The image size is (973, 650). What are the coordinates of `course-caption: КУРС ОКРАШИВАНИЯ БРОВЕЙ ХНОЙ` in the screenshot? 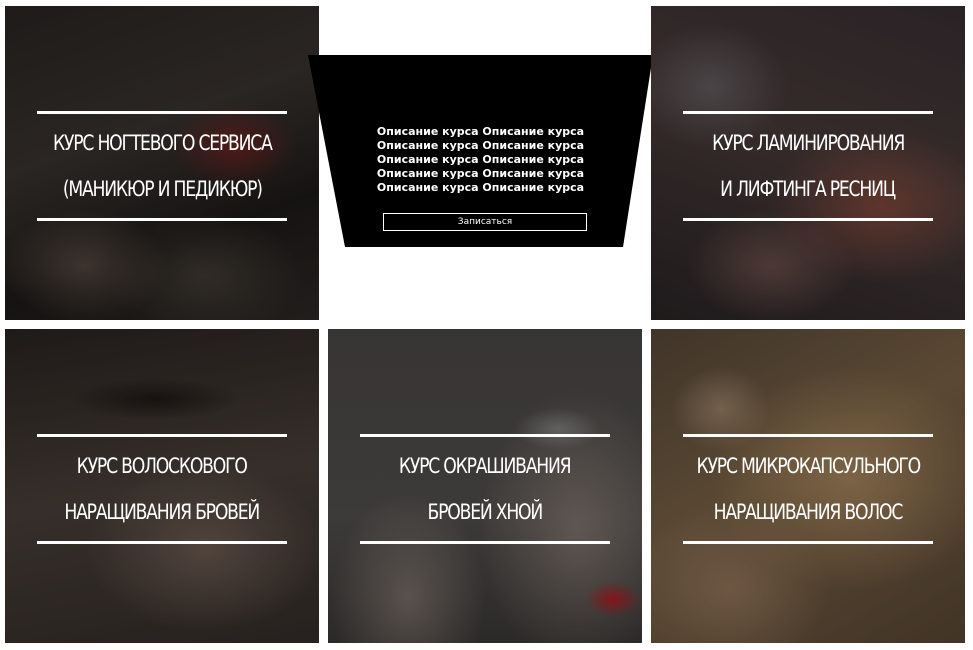 It's located at (485, 489).